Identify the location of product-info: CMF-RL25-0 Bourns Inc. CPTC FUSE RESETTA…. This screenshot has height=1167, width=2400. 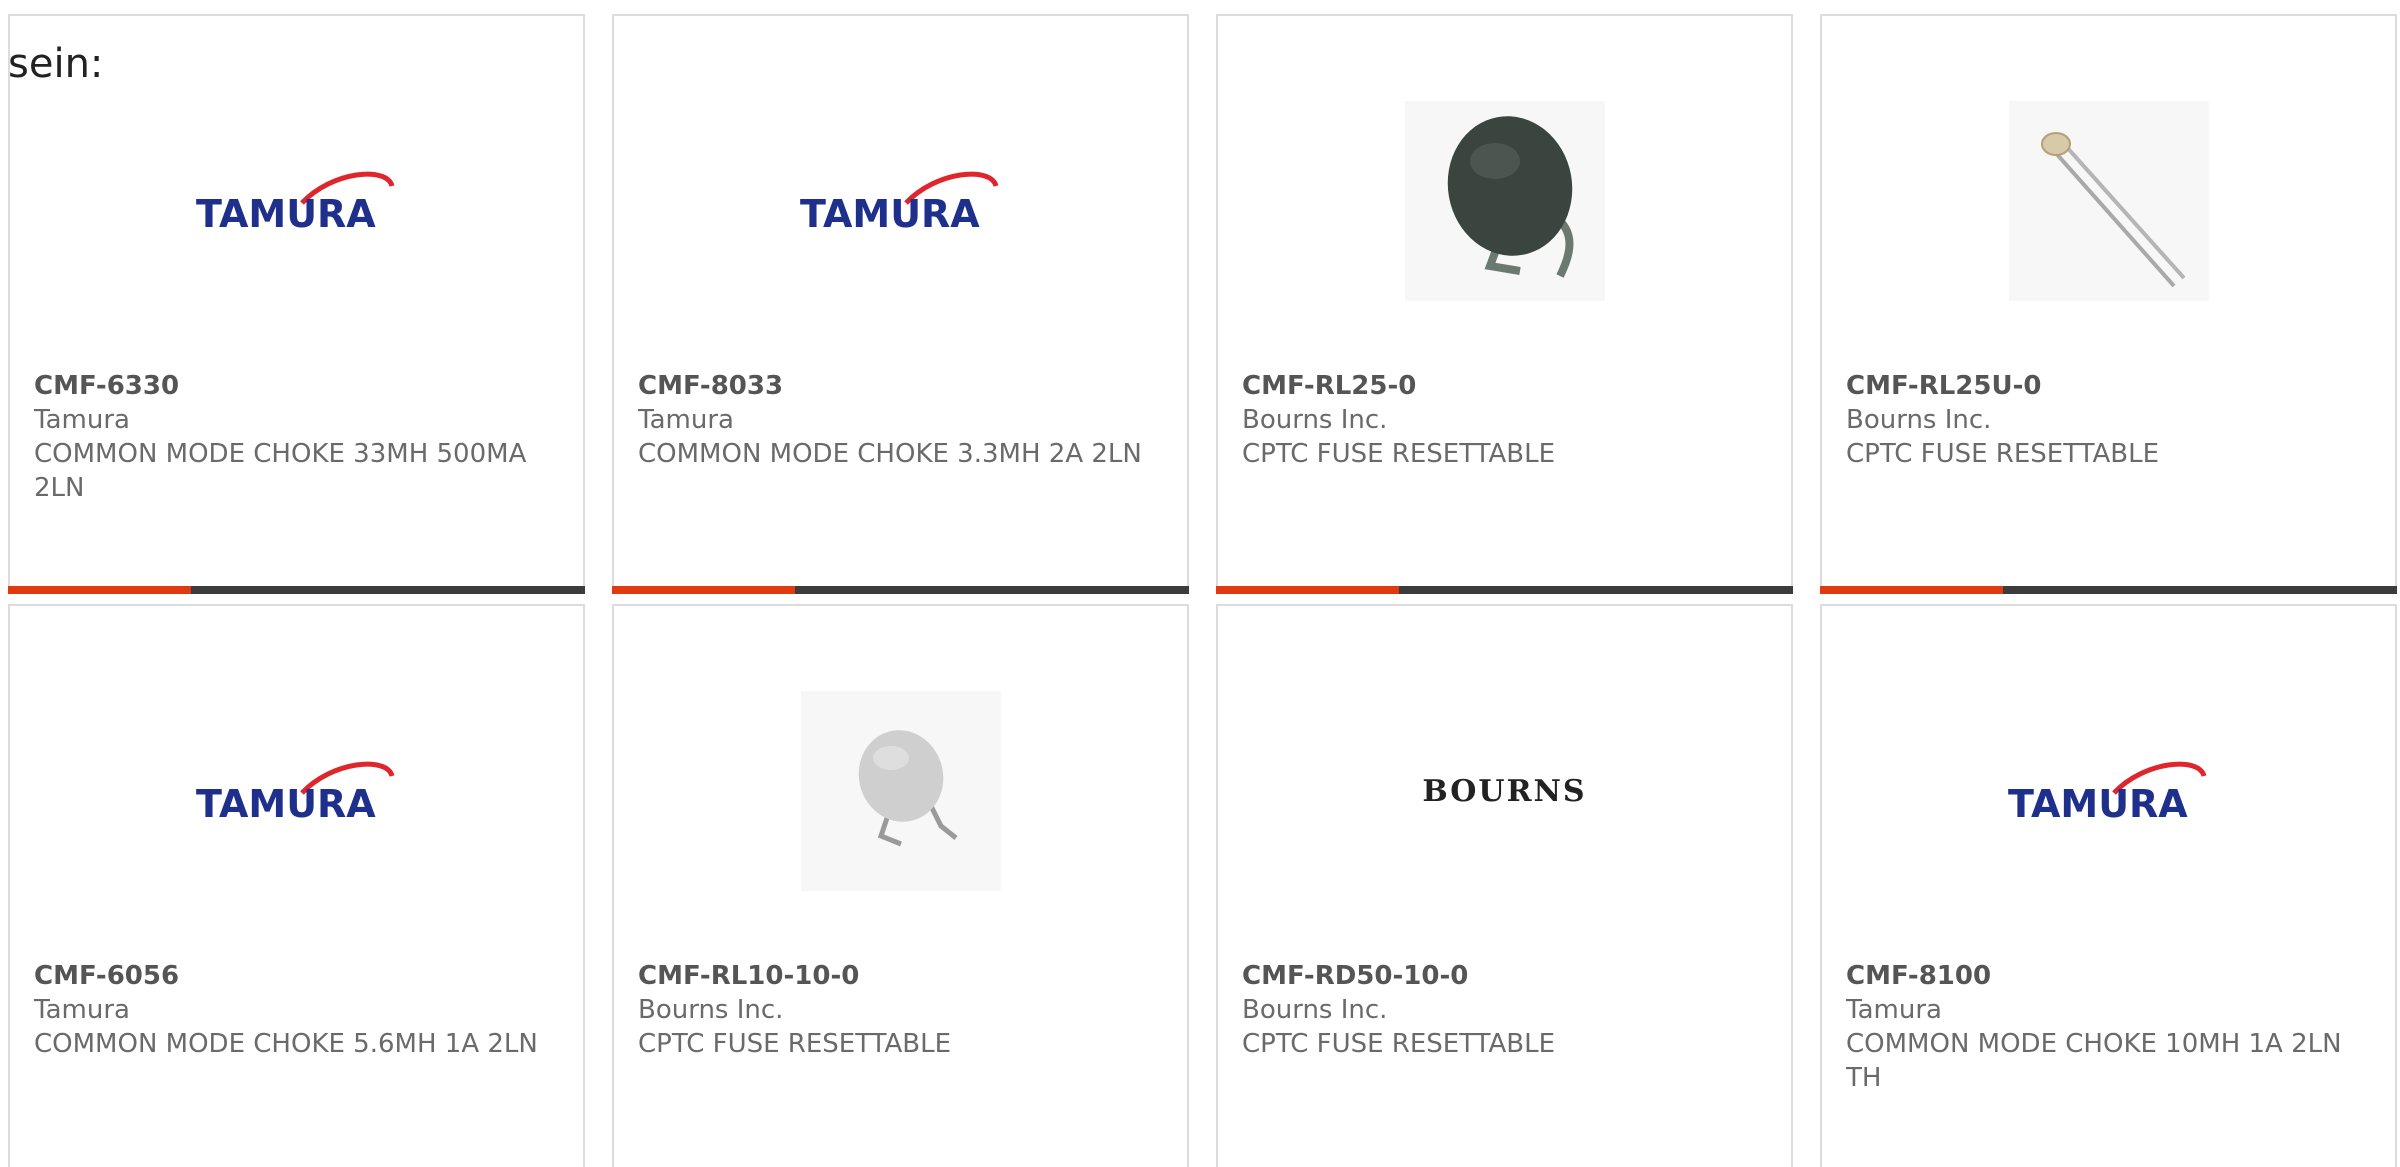
(1506, 420).